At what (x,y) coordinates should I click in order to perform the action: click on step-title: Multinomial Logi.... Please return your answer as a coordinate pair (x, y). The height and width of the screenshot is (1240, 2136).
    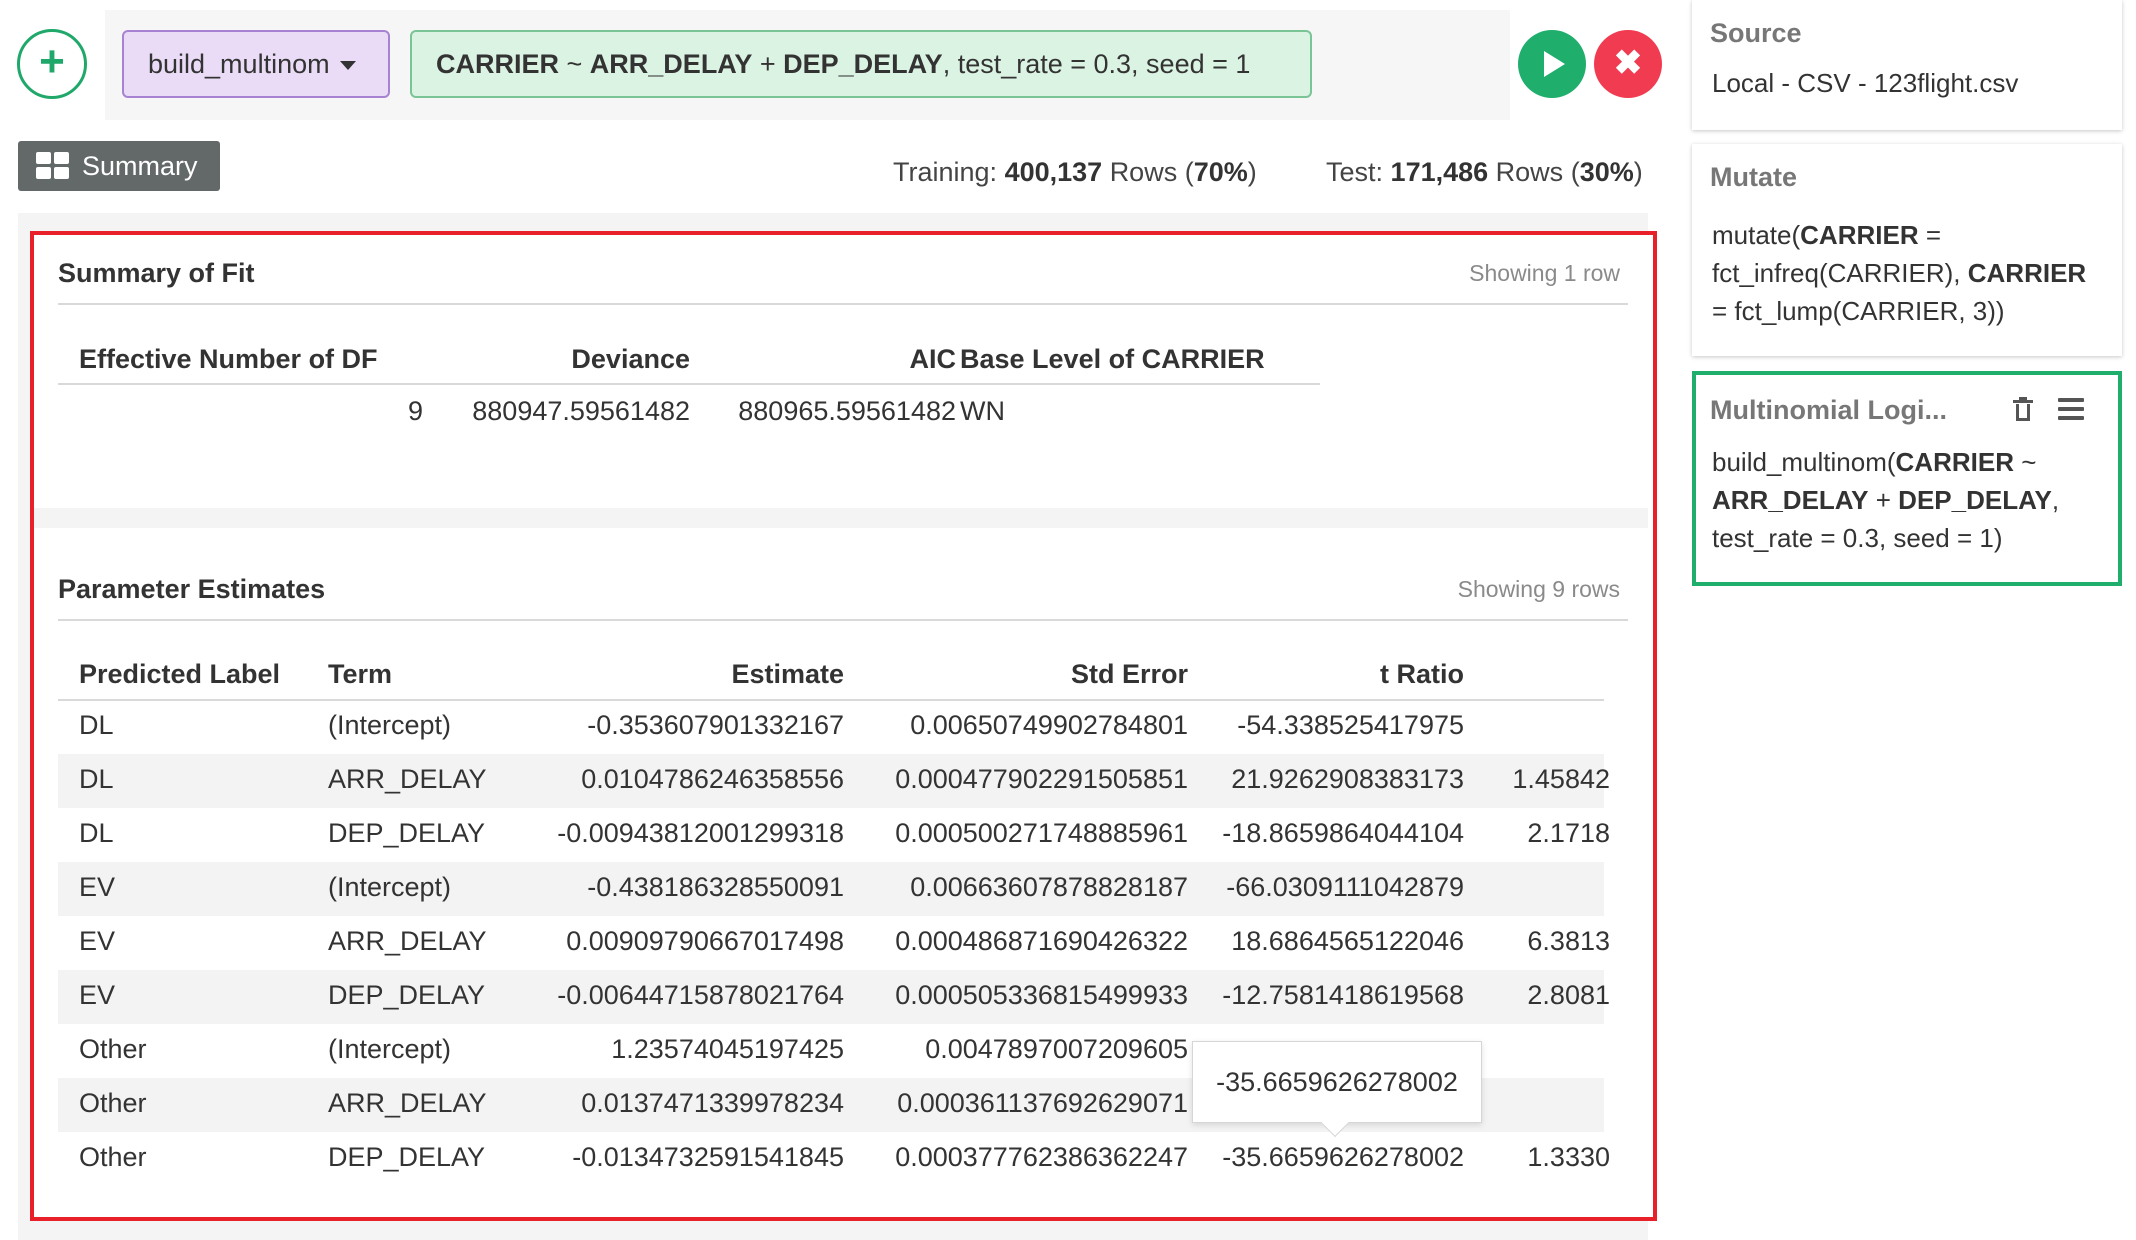
    Looking at the image, I should click on (1828, 410).